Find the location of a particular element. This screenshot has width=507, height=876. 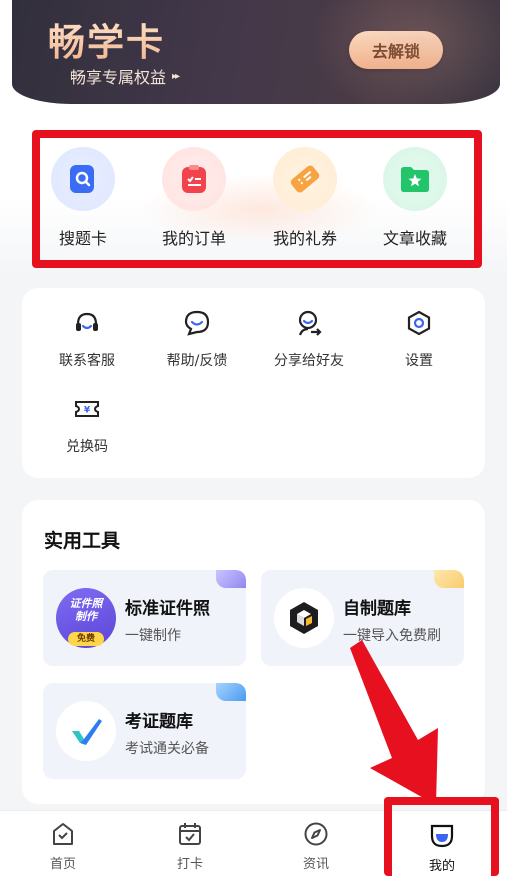

tools-section-title: 实用工具 is located at coordinates (82, 541).